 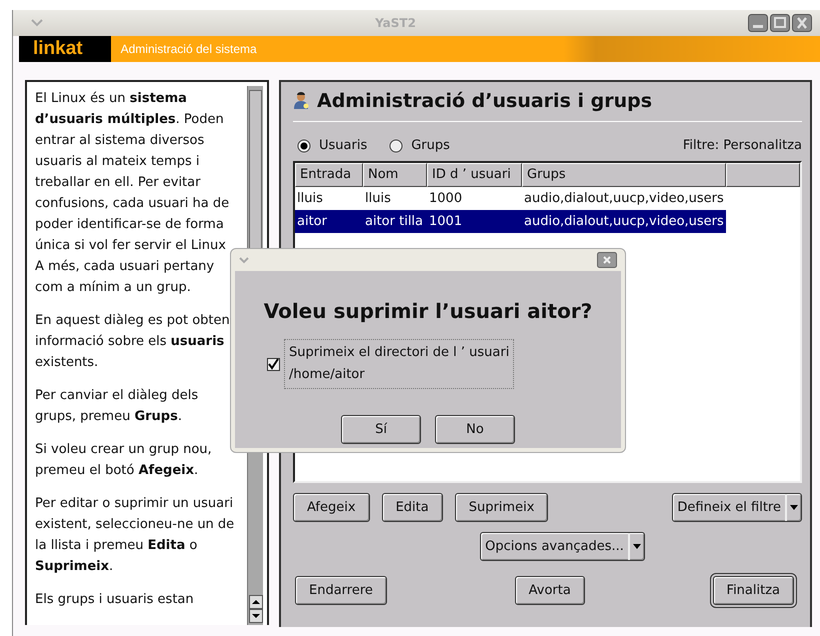 What do you see at coordinates (394, 221) in the screenshot?
I see `table-cell-text: aitor tilla` at bounding box center [394, 221].